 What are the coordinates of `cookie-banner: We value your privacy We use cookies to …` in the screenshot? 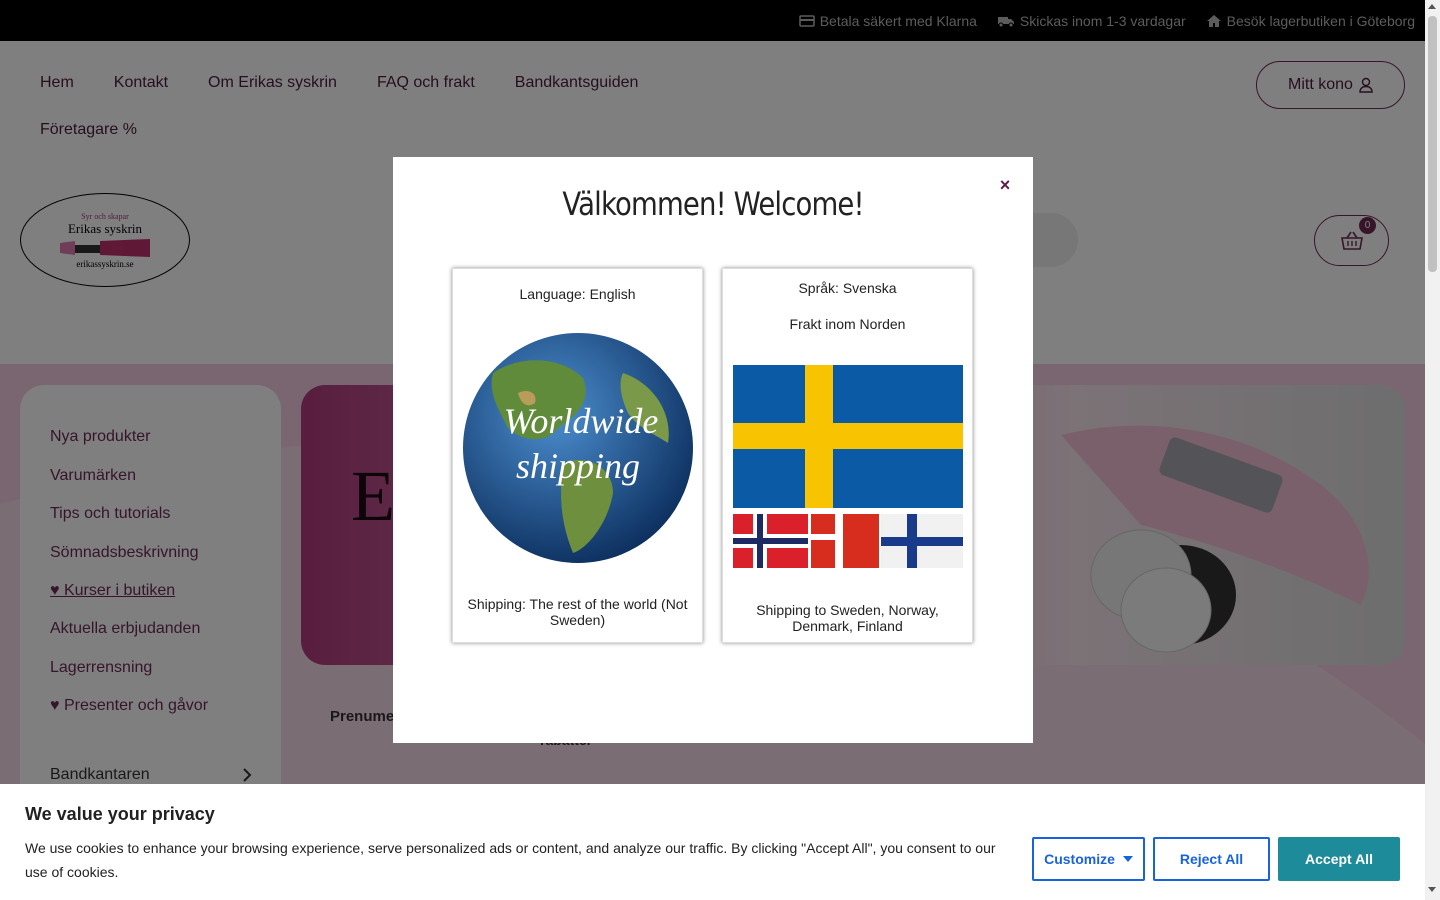 It's located at (712, 842).